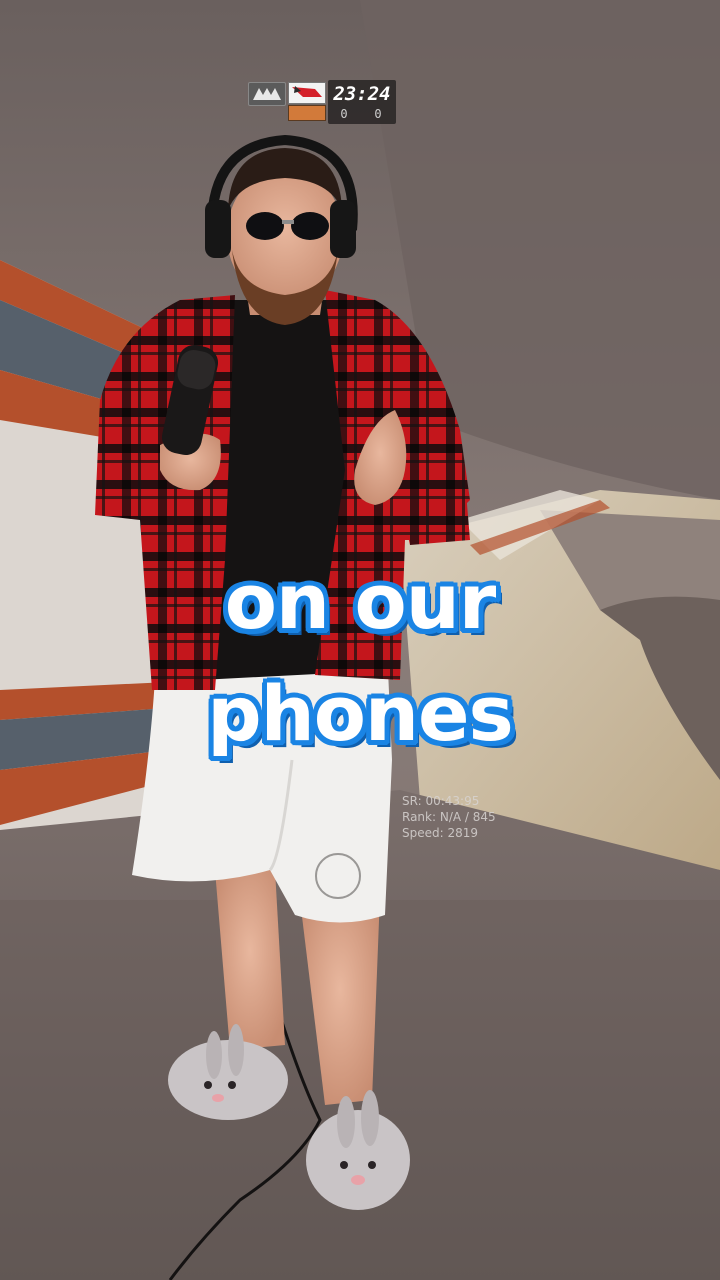 This screenshot has height=1280, width=720. I want to click on stat-rank: Rank: N/A / 845, so click(449, 817).